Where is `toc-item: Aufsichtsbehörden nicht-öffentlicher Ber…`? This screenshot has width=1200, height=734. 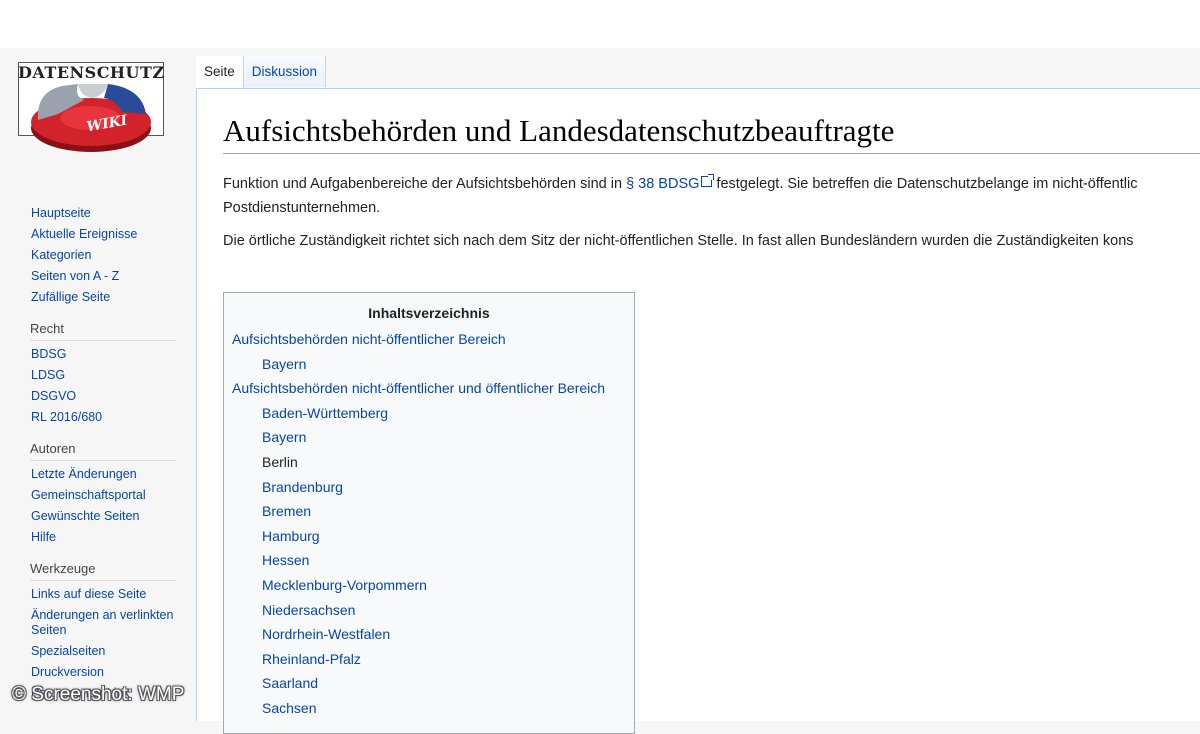 toc-item: Aufsichtsbehörden nicht-öffentlicher Ber… is located at coordinates (429, 339).